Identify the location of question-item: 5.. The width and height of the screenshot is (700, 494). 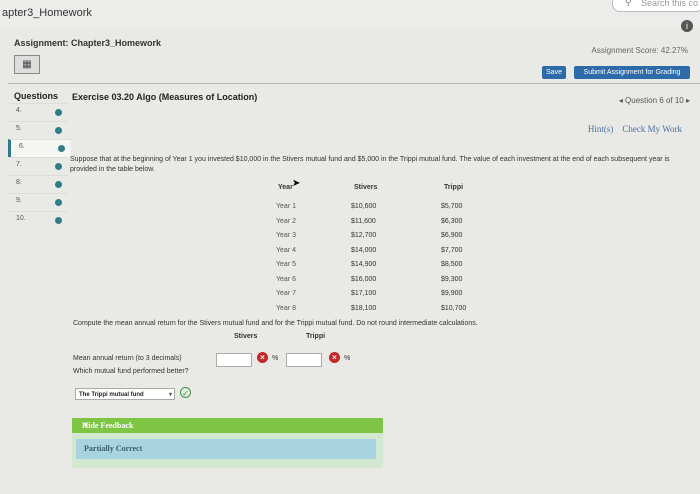
(38, 130).